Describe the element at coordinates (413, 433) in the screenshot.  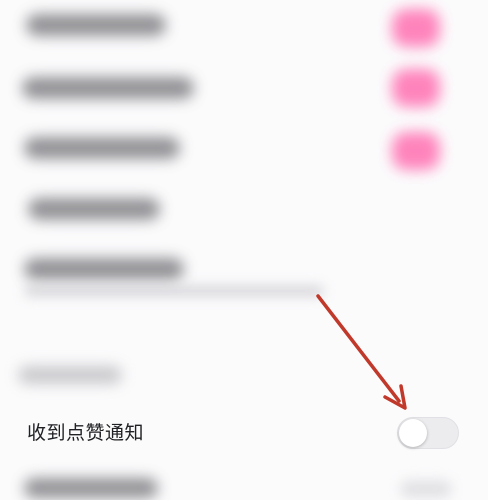
I see `toggle-knob` at that location.